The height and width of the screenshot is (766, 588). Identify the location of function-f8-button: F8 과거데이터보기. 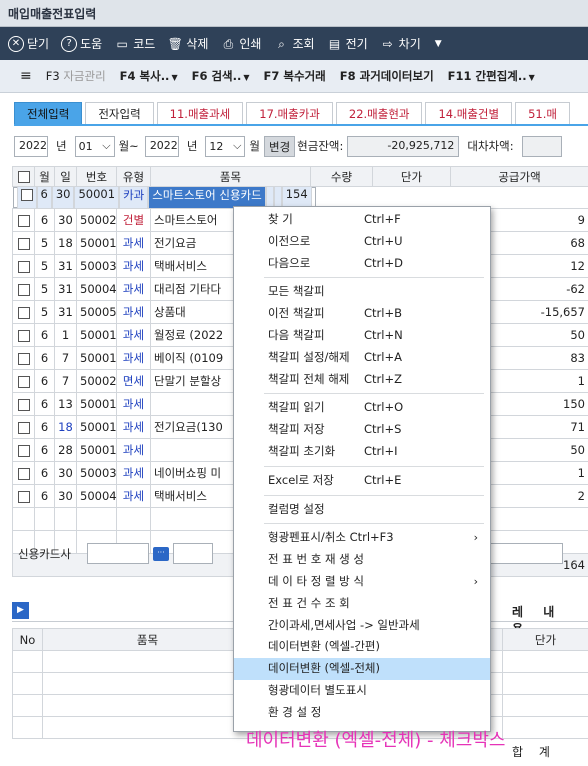
(387, 76).